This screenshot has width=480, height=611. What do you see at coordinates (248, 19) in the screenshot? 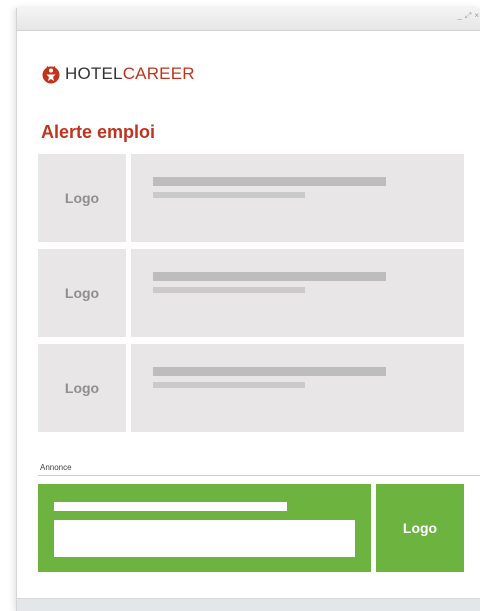
I see `window-titlebar: _ ⤢ ×` at bounding box center [248, 19].